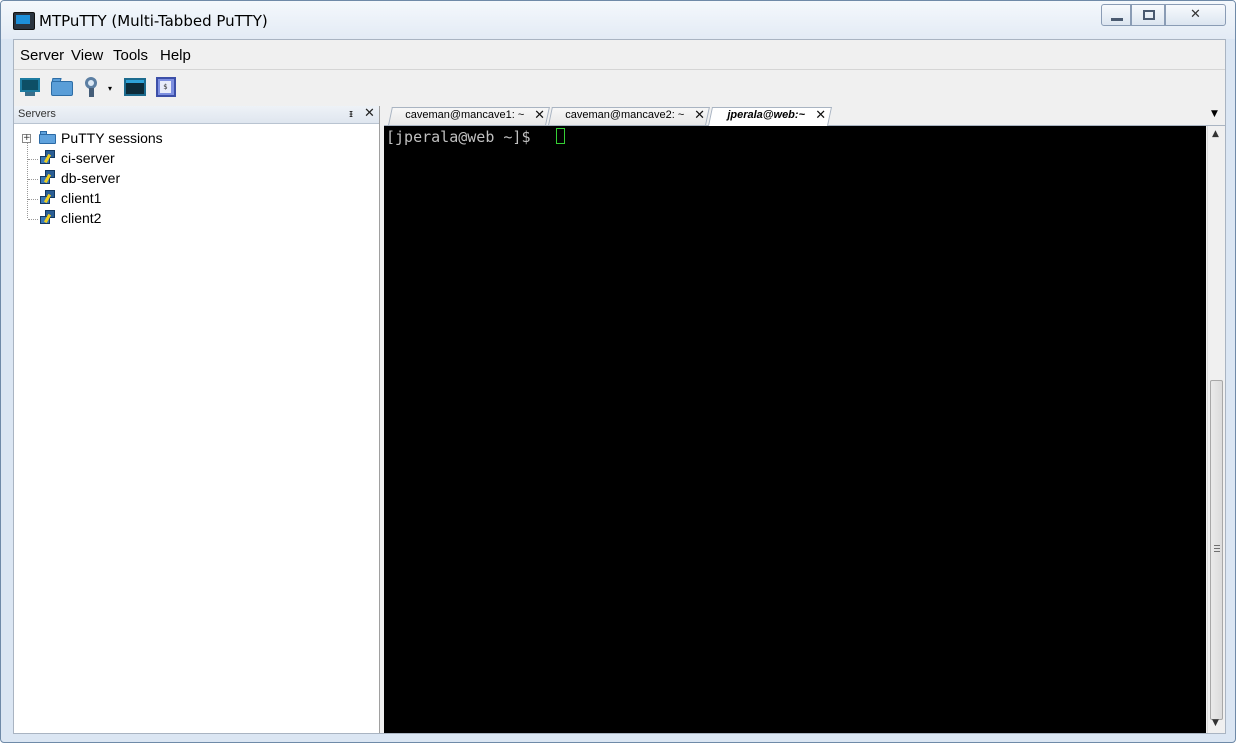 This screenshot has width=1236, height=743. I want to click on tree-root-label: PuTTY sessions, so click(112, 138).